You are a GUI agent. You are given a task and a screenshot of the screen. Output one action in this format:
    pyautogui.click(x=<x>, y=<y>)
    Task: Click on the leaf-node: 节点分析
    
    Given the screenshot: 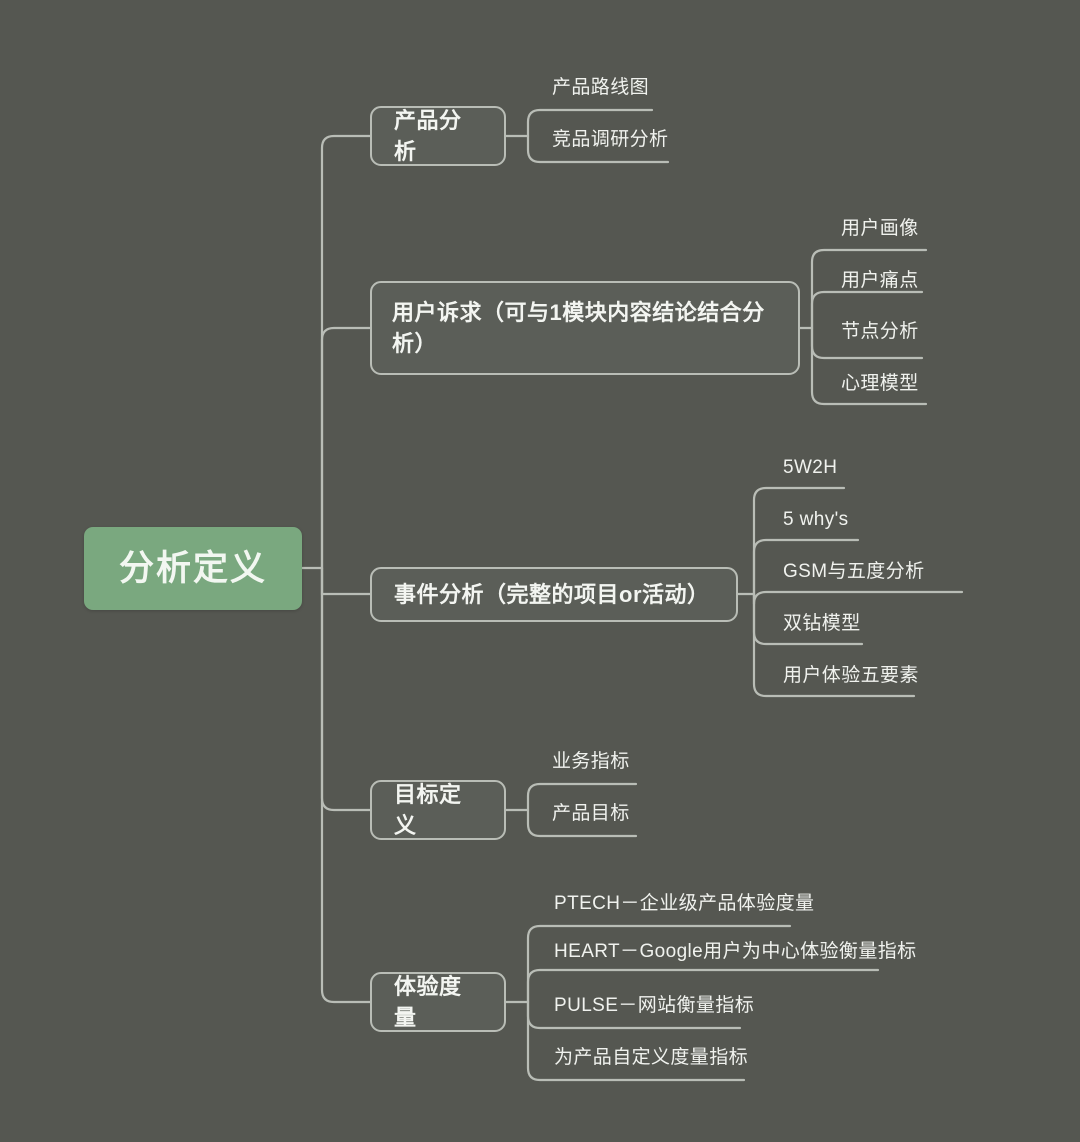 What is the action you would take?
    pyautogui.click(x=878, y=336)
    